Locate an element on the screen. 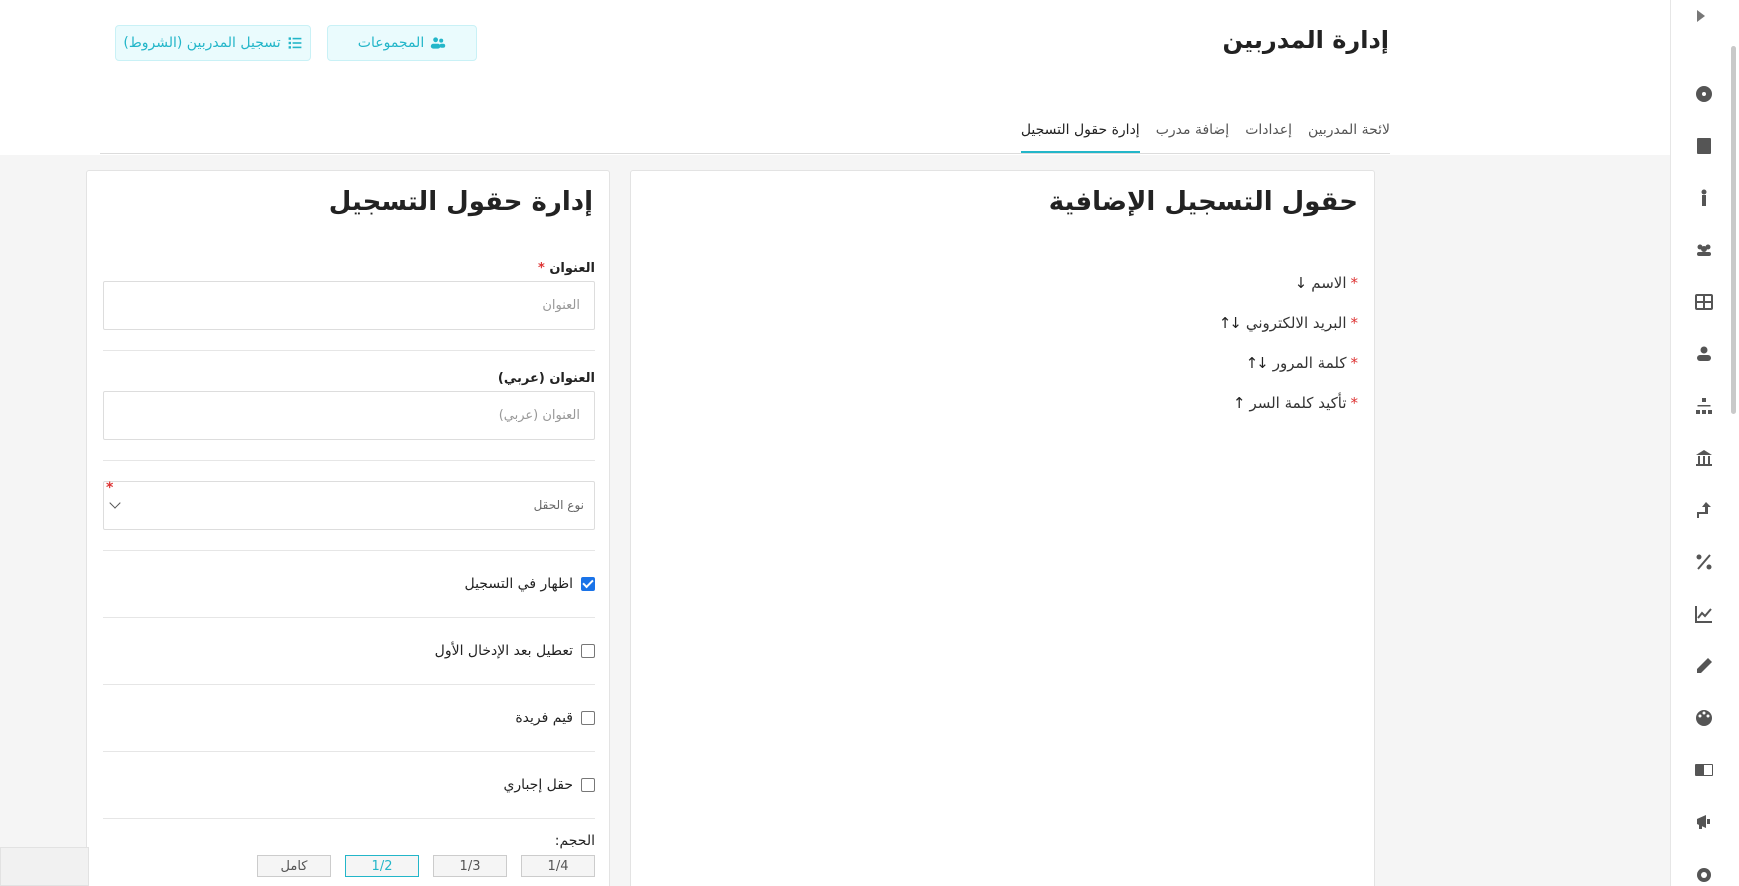  size-quarter-button: 1/4 is located at coordinates (558, 866).